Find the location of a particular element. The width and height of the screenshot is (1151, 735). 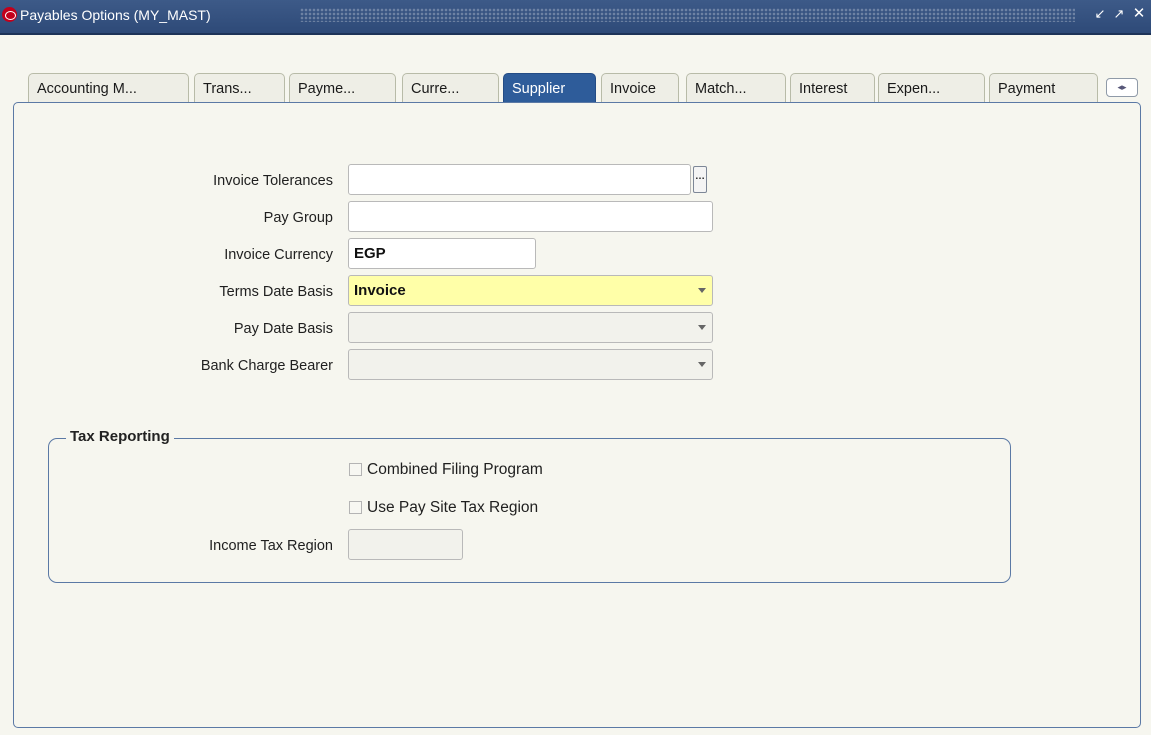

invoice-tolerances-label: Invoice Tolerances is located at coordinates (273, 181).